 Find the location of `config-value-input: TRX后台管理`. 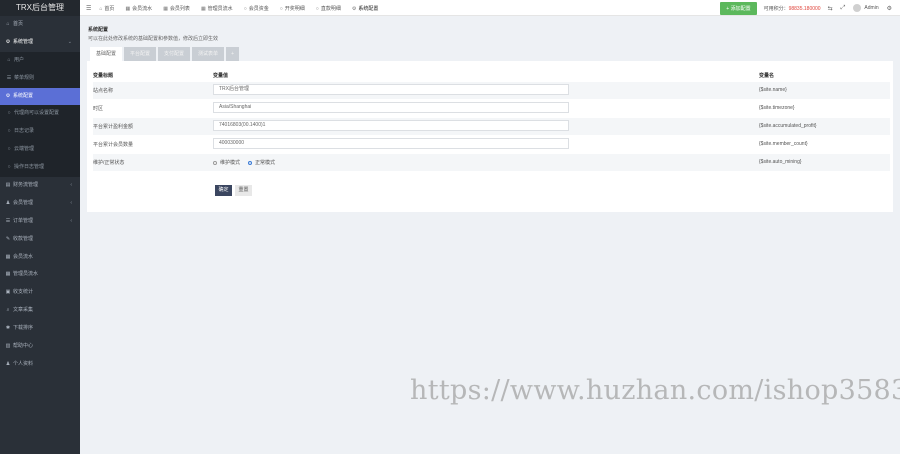

config-value-input: TRX后台管理 is located at coordinates (391, 89).